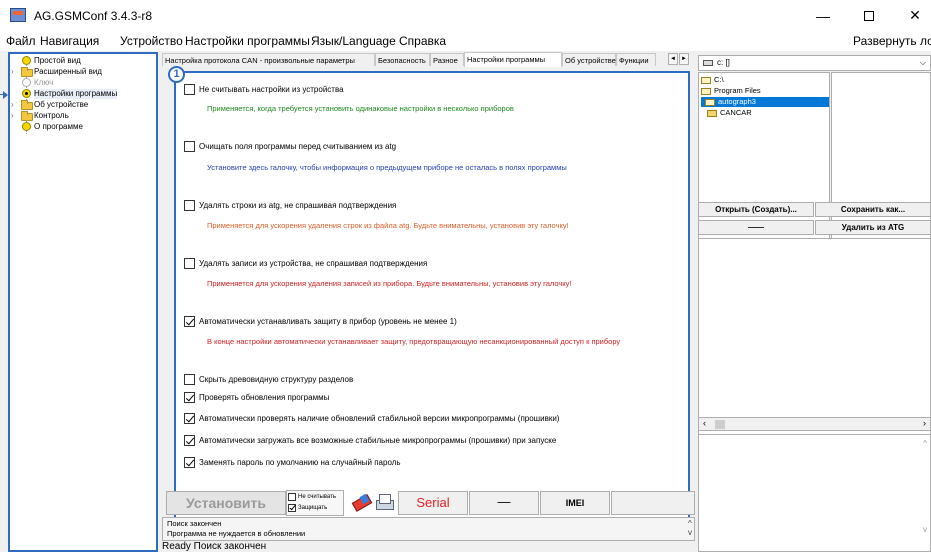  Describe the element at coordinates (68, 71) in the screenshot. I see `tree-item-label: Расширенный вид` at that location.